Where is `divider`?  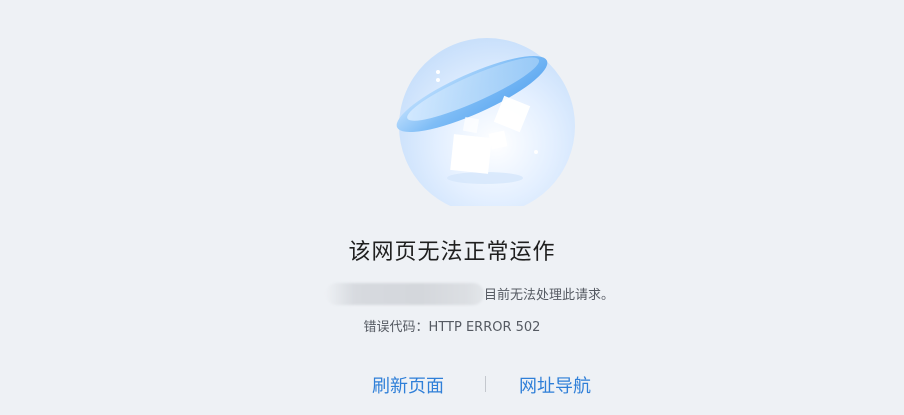 divider is located at coordinates (485, 384).